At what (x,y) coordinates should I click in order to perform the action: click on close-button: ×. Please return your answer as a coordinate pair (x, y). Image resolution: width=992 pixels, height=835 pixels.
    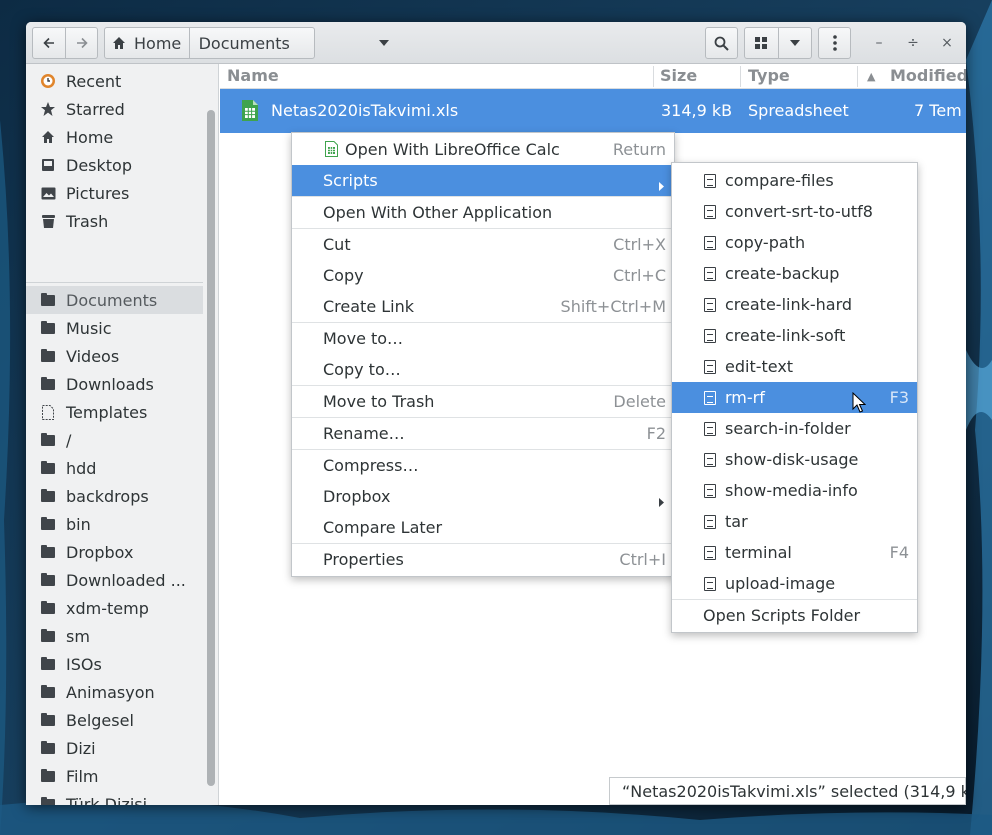
    Looking at the image, I should click on (947, 43).